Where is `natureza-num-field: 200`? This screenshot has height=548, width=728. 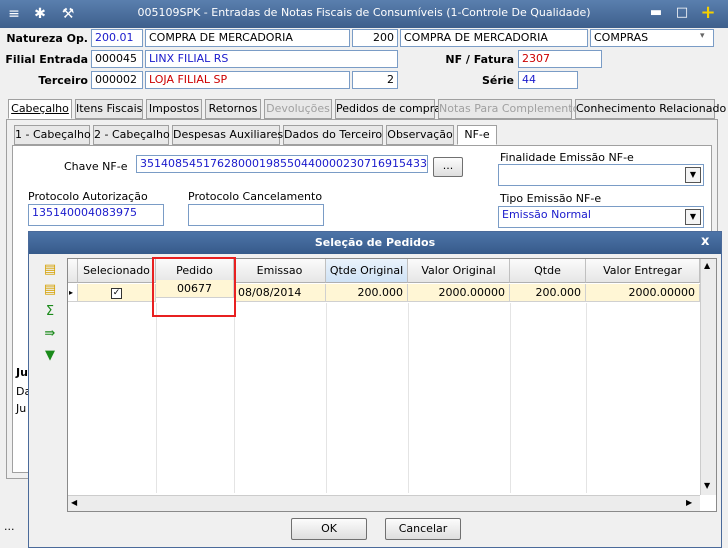 natureza-num-field: 200 is located at coordinates (375, 38).